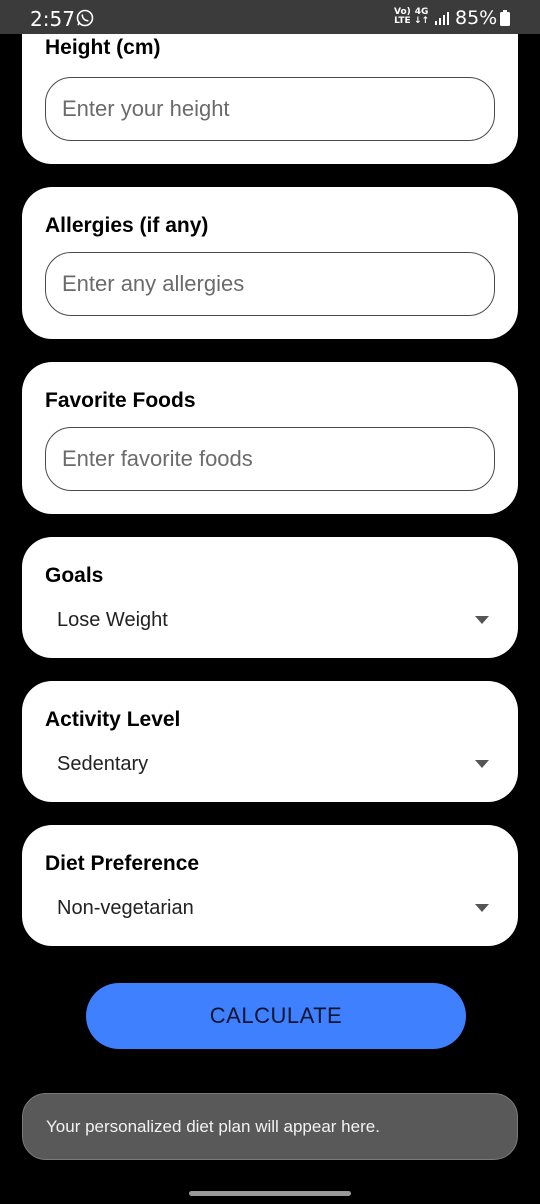 The height and width of the screenshot is (1204, 540). What do you see at coordinates (270, 284) in the screenshot?
I see `allergies-input` at bounding box center [270, 284].